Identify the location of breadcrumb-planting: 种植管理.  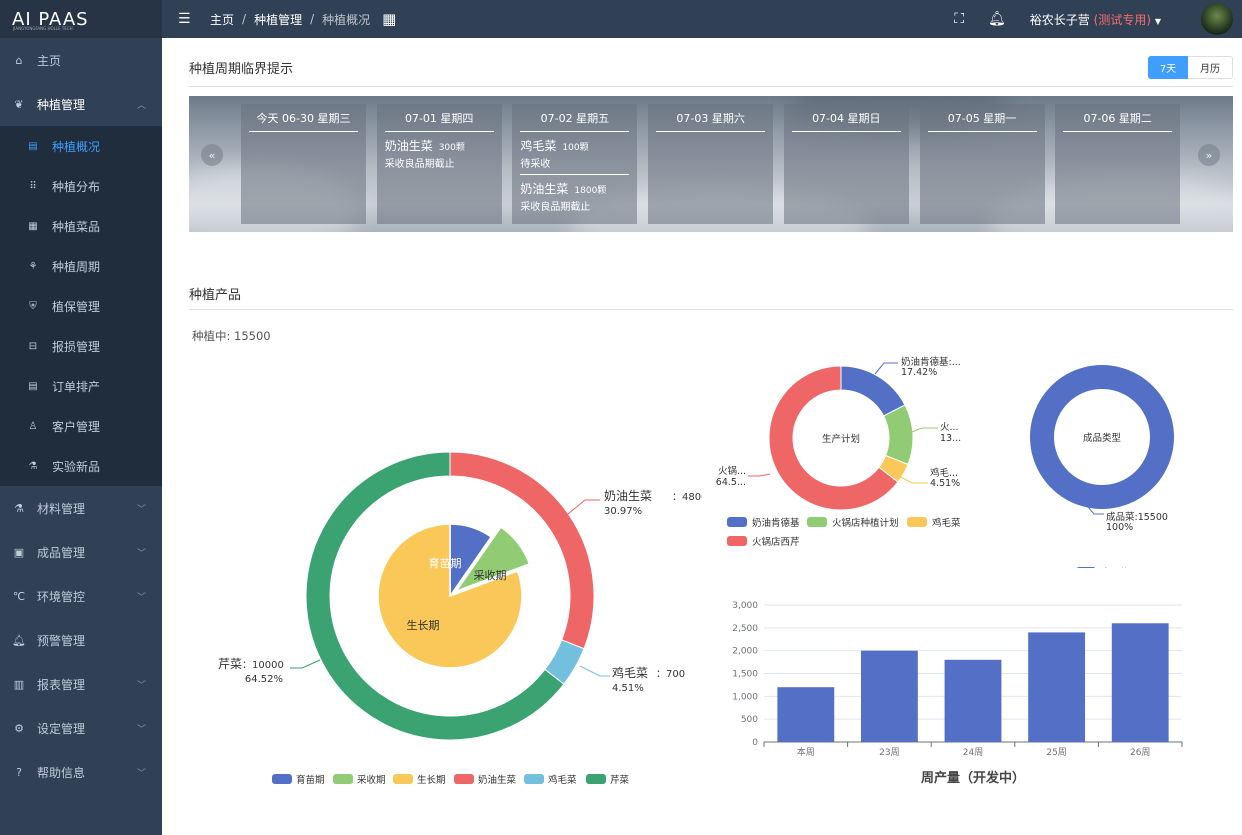
(278, 19).